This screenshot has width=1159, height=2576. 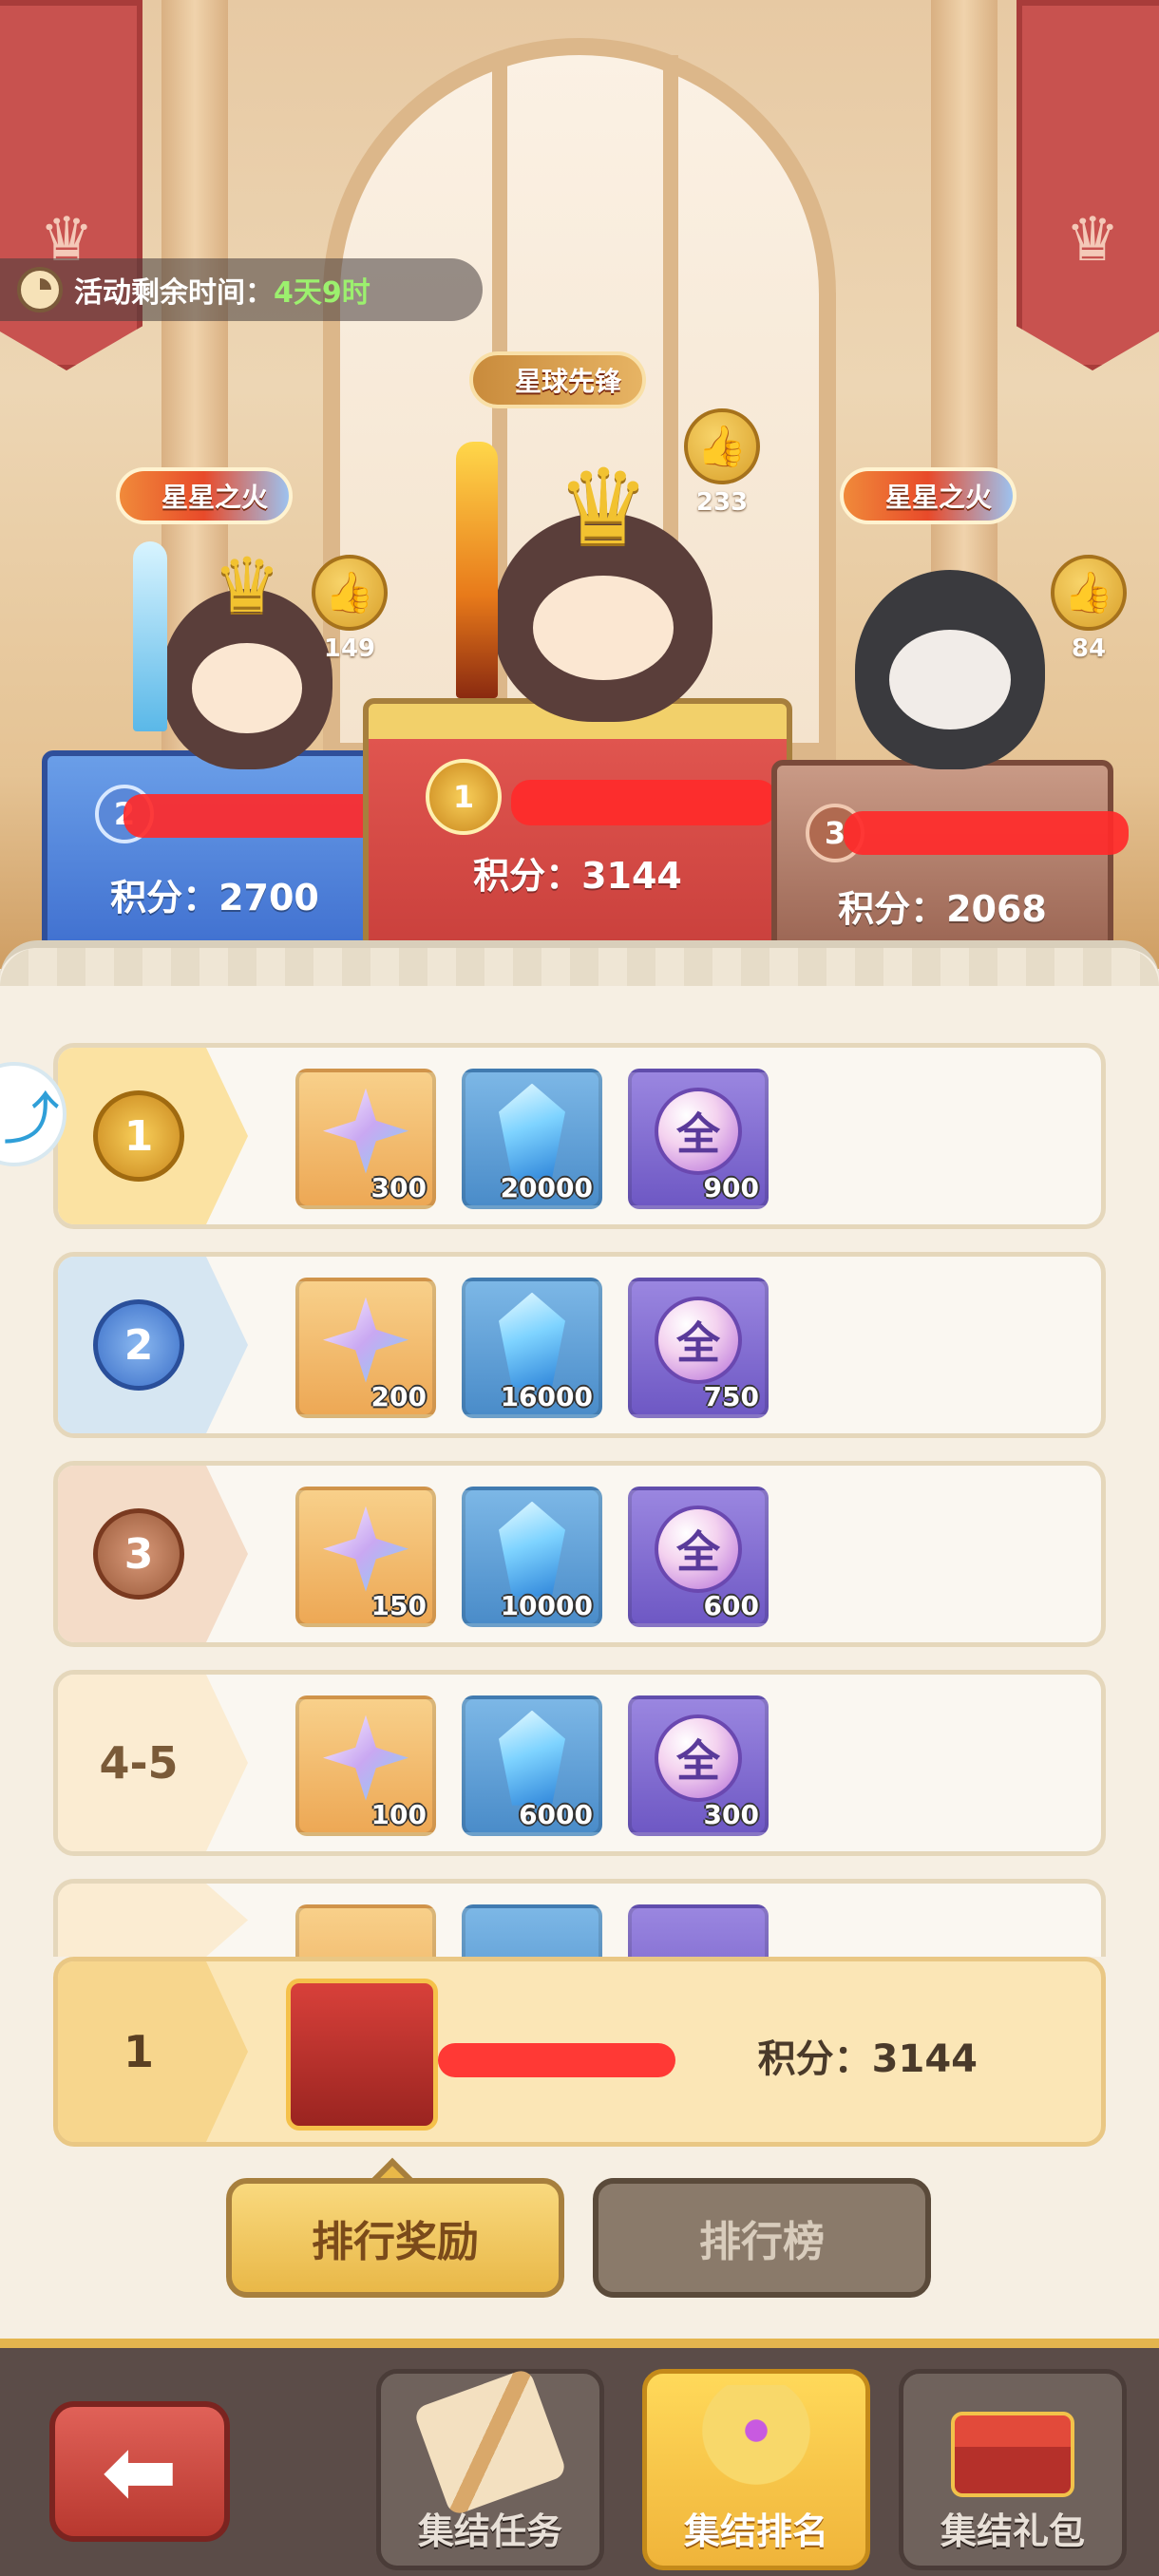 What do you see at coordinates (603, 584) in the screenshot?
I see `player-avatar-first: ♛` at bounding box center [603, 584].